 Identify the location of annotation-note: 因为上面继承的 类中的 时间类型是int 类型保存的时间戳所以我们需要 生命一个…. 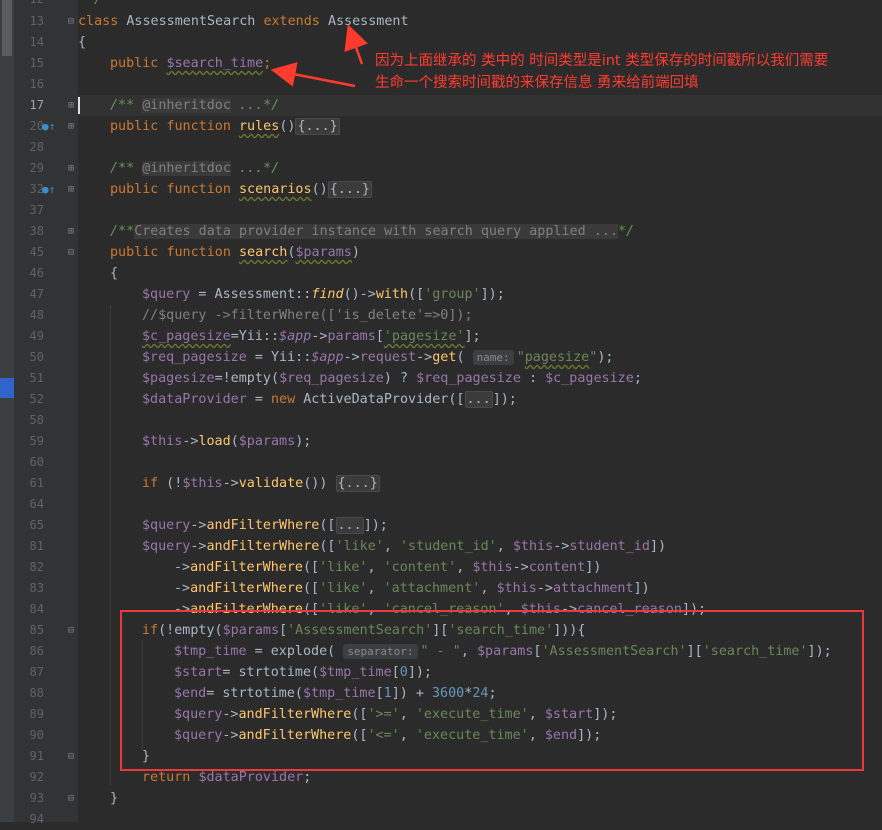
(627, 72).